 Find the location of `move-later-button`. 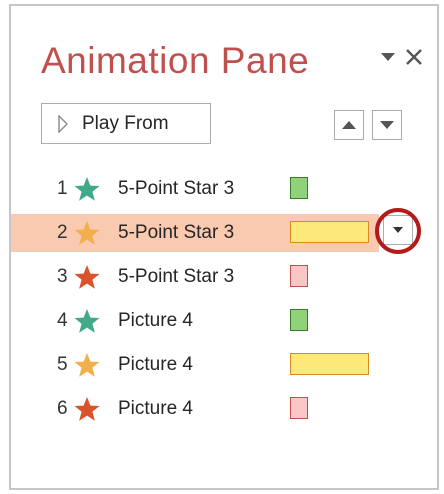

move-later-button is located at coordinates (387, 125).